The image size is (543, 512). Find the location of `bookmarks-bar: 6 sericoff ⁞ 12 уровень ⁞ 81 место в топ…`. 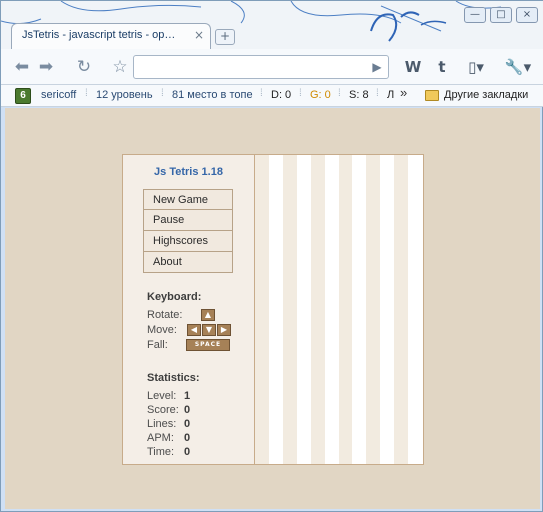

bookmarks-bar: 6 sericoff ⁞ 12 уровень ⁞ 81 место в топ… is located at coordinates (272, 96).